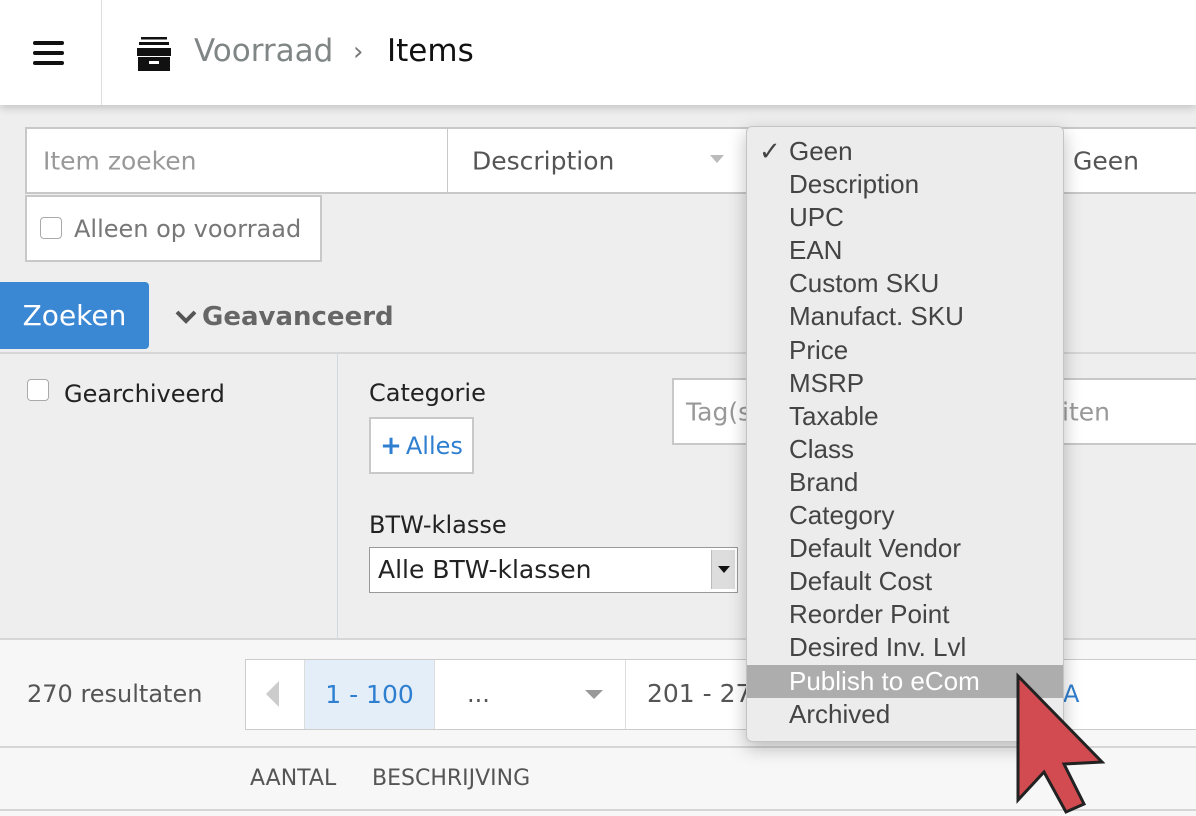 Image resolution: width=1196 pixels, height=816 pixels. Describe the element at coordinates (827, 382) in the screenshot. I see `dropdown-option-label: MSRP` at that location.